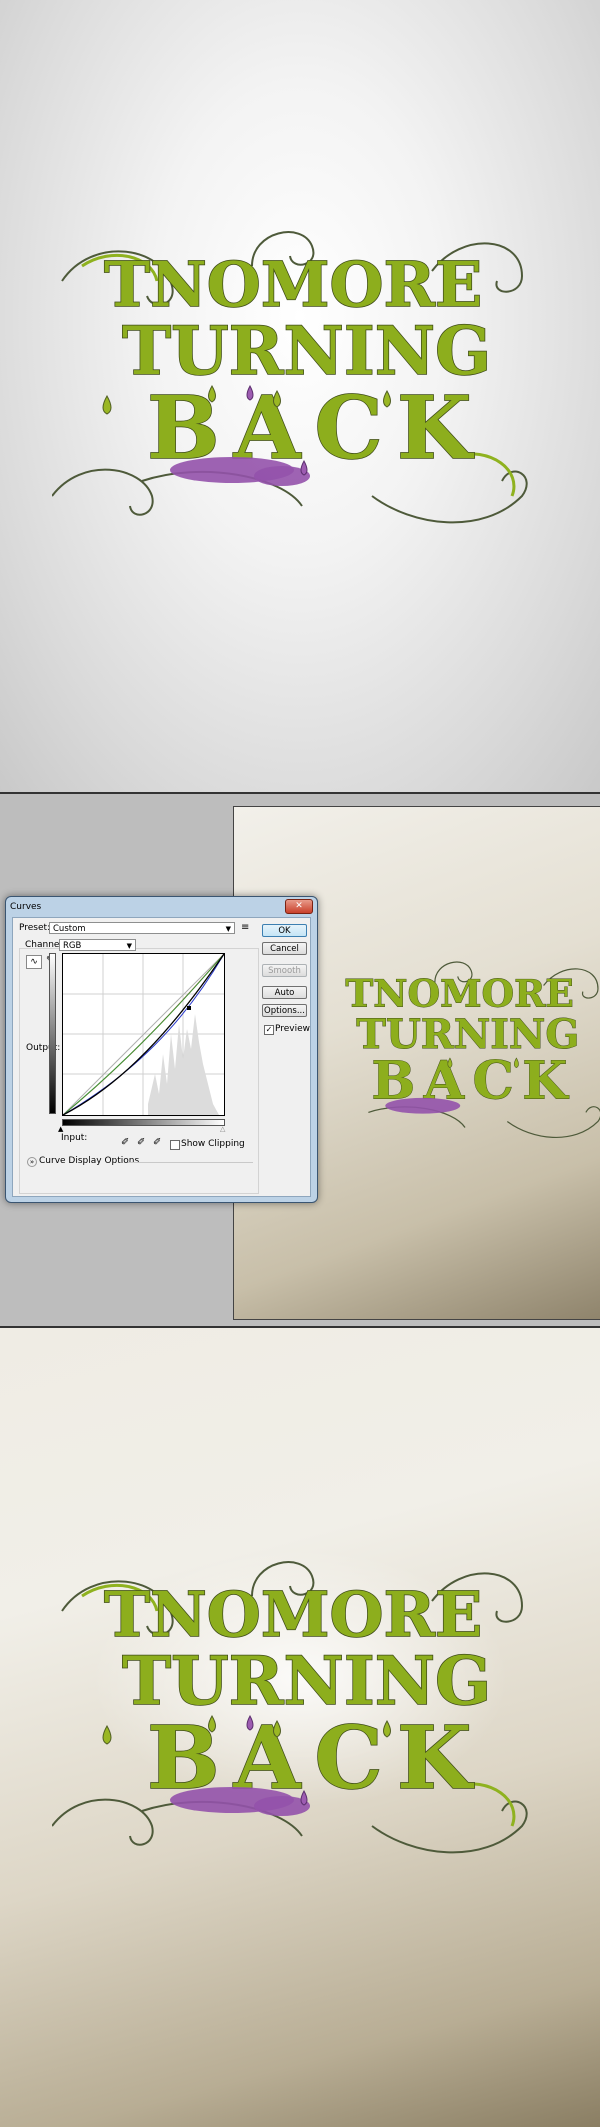 The image size is (600, 2127). What do you see at coordinates (143, 1034) in the screenshot?
I see `curves-graph` at bounding box center [143, 1034].